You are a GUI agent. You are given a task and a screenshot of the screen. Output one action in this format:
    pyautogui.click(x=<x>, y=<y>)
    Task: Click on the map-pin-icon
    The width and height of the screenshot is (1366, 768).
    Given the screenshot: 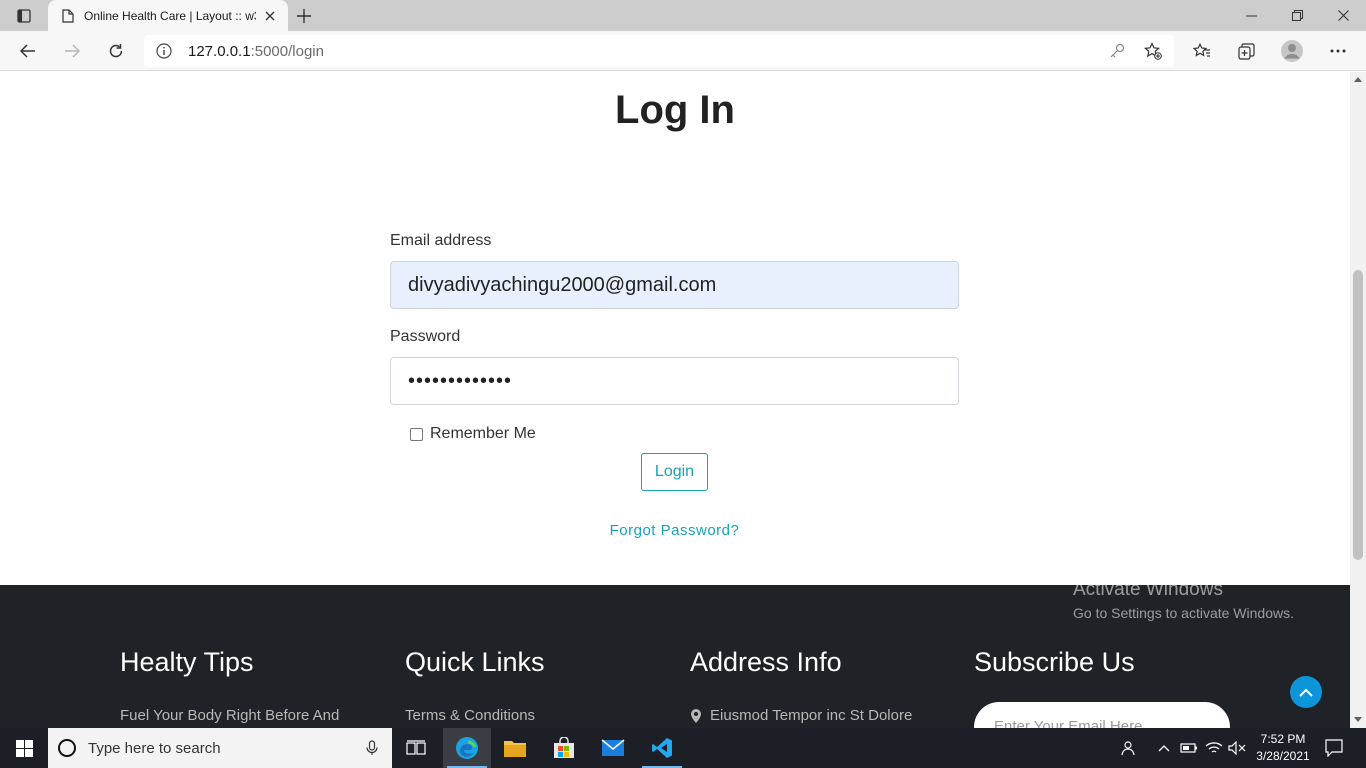 What is the action you would take?
    pyautogui.click(x=696, y=716)
    